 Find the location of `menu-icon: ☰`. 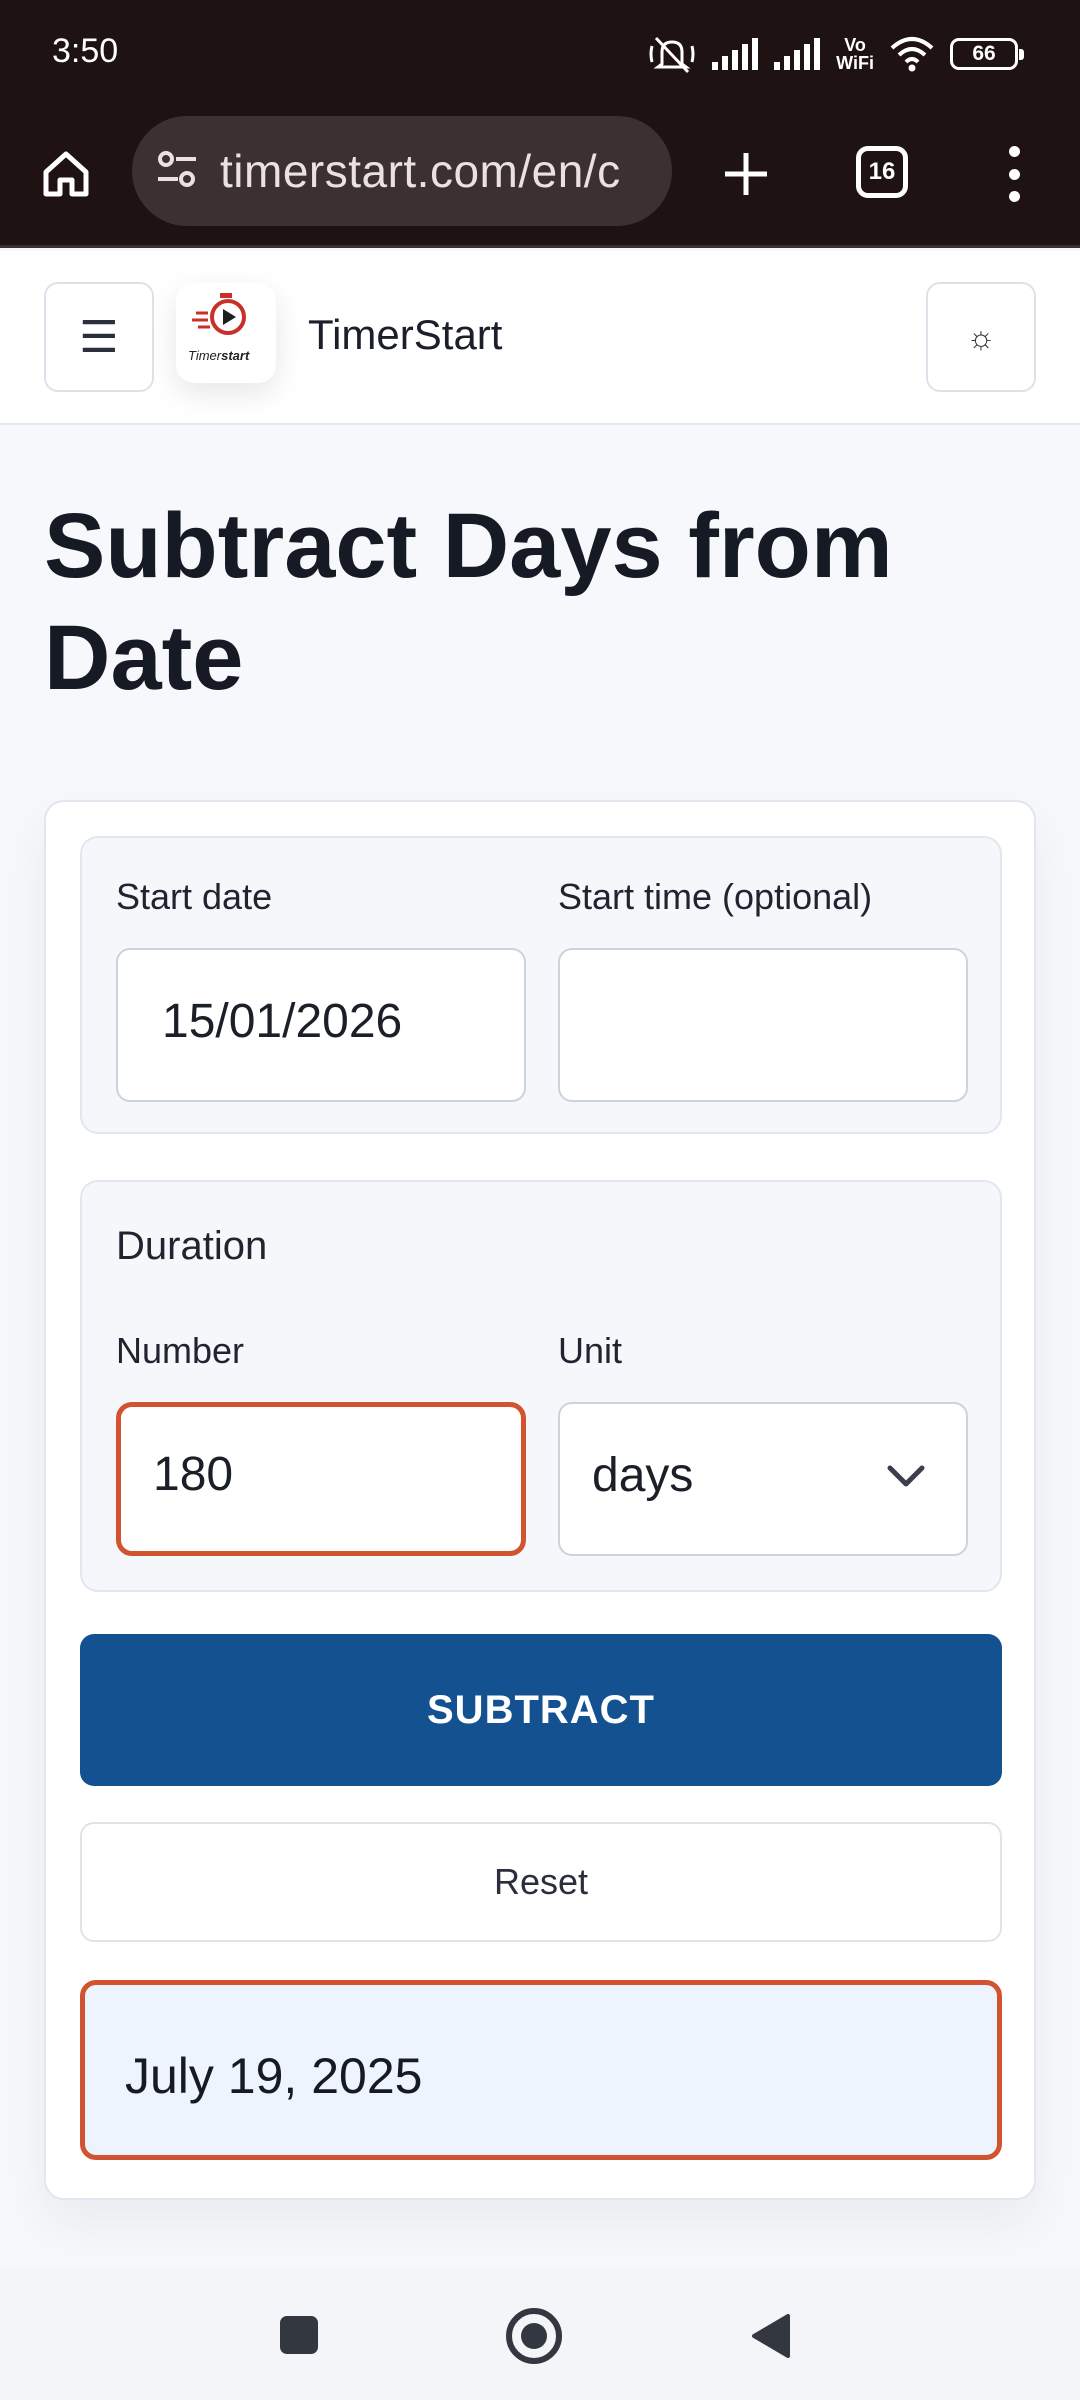

menu-icon: ☰ is located at coordinates (99, 337).